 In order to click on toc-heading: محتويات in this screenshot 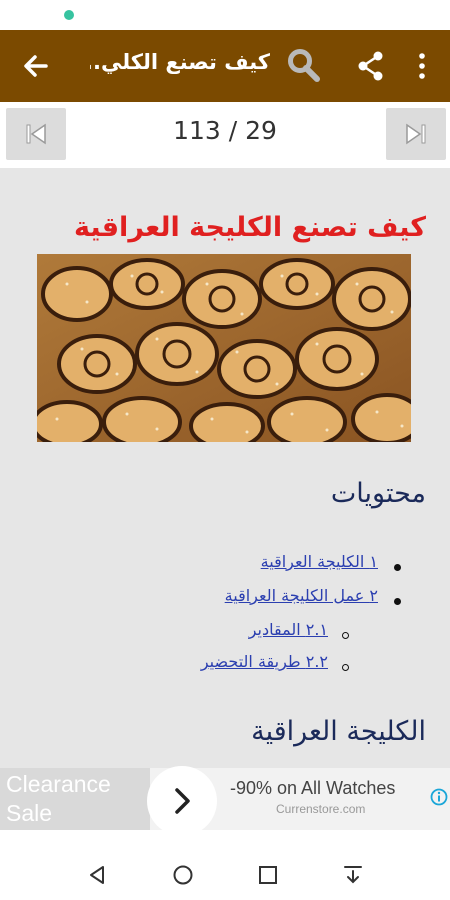, I will do `click(378, 493)`.